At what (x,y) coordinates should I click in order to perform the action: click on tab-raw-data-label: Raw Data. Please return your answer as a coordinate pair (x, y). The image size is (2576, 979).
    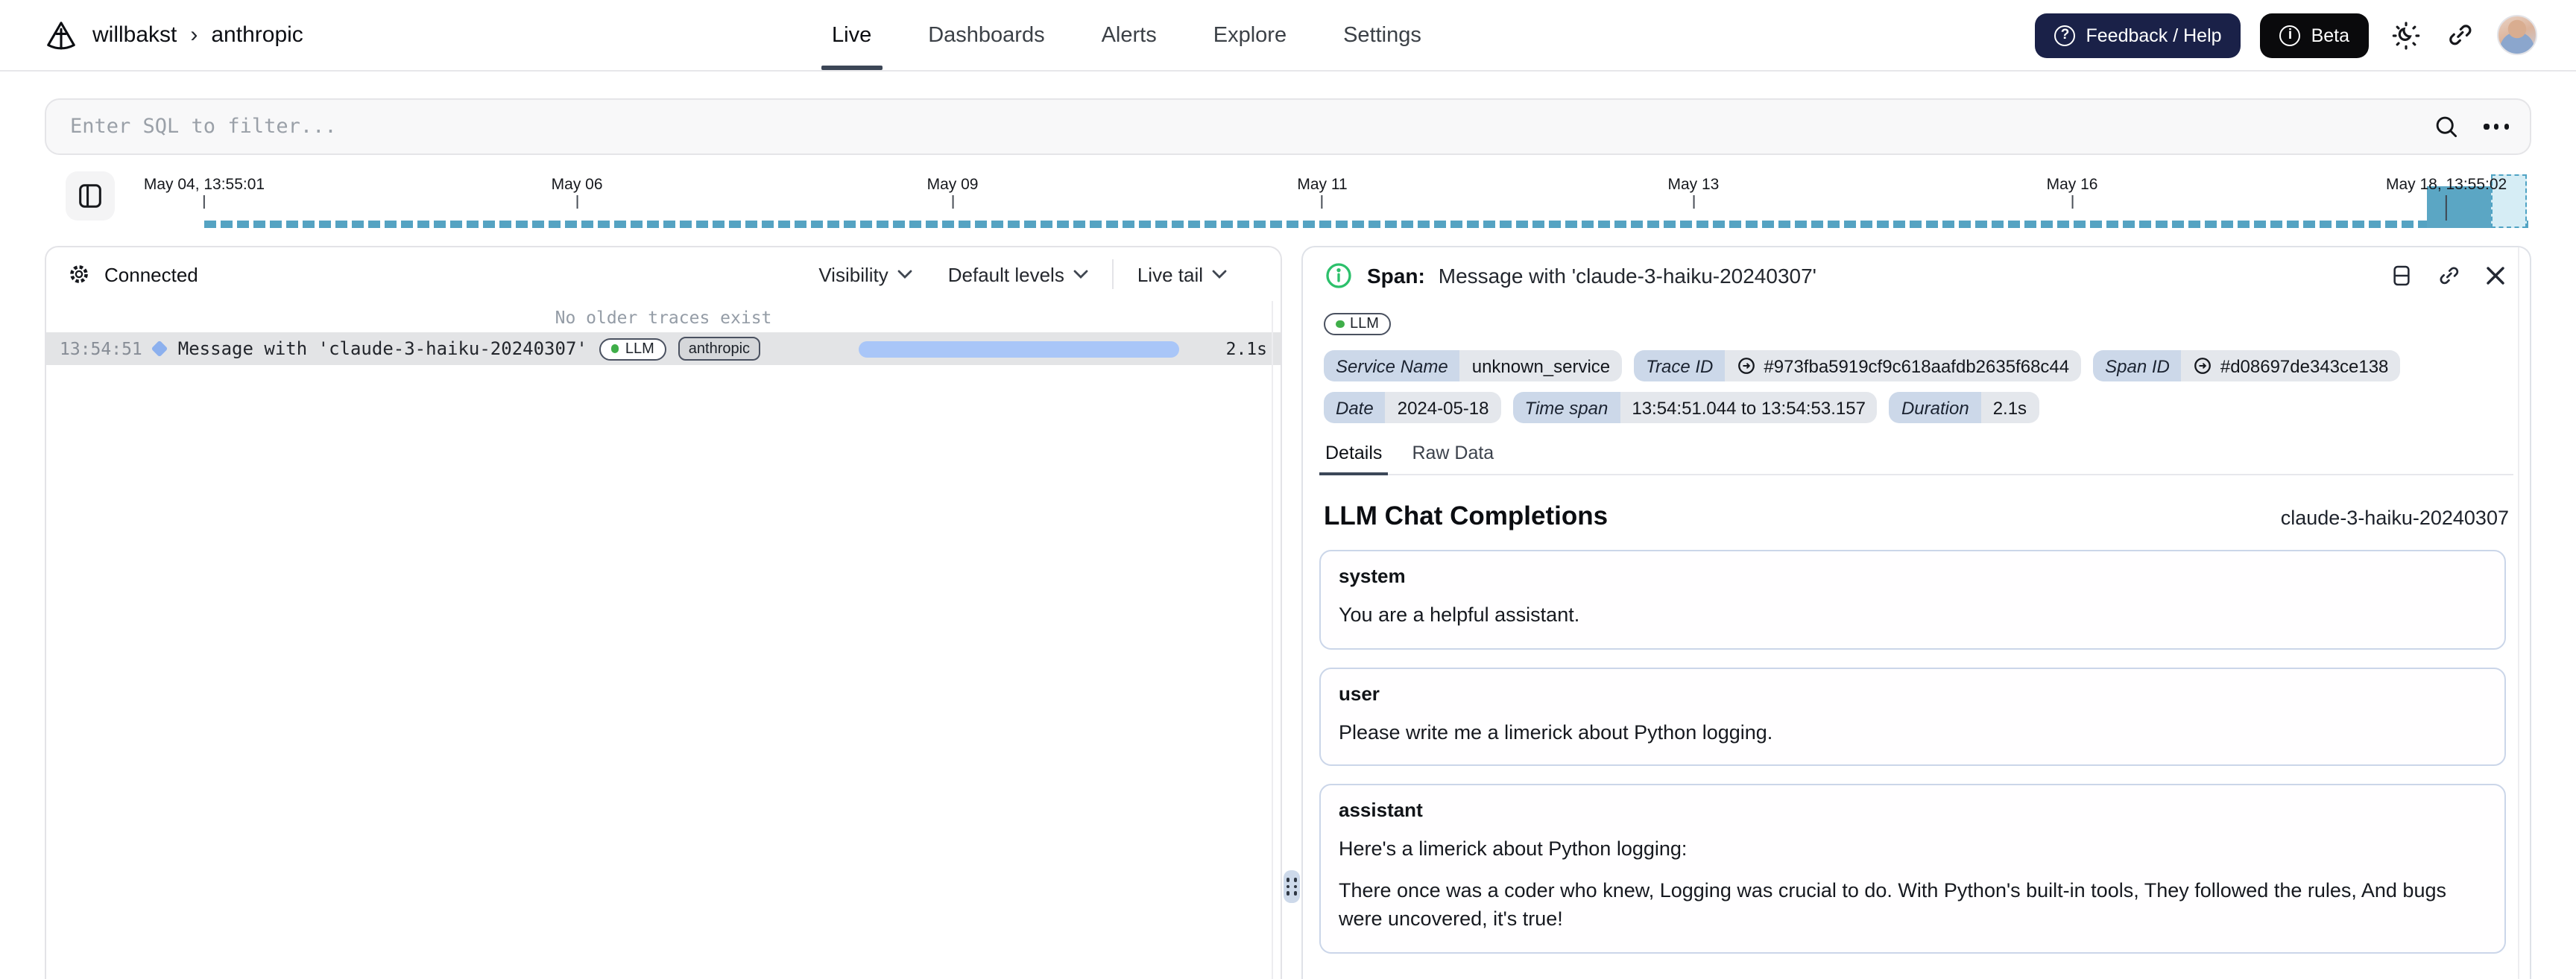
    Looking at the image, I should click on (1453, 453).